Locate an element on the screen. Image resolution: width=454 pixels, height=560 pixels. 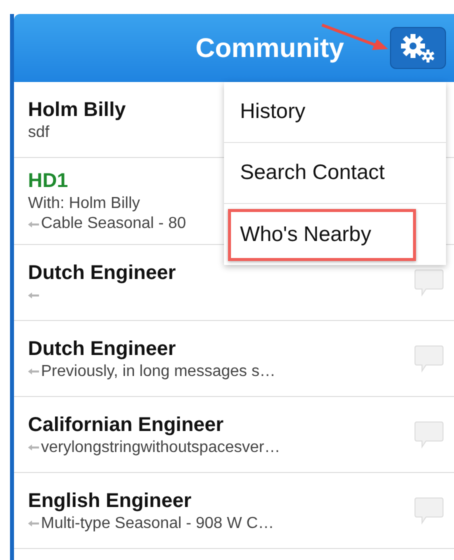
contact-name: Californian Engineer is located at coordinates (126, 425).